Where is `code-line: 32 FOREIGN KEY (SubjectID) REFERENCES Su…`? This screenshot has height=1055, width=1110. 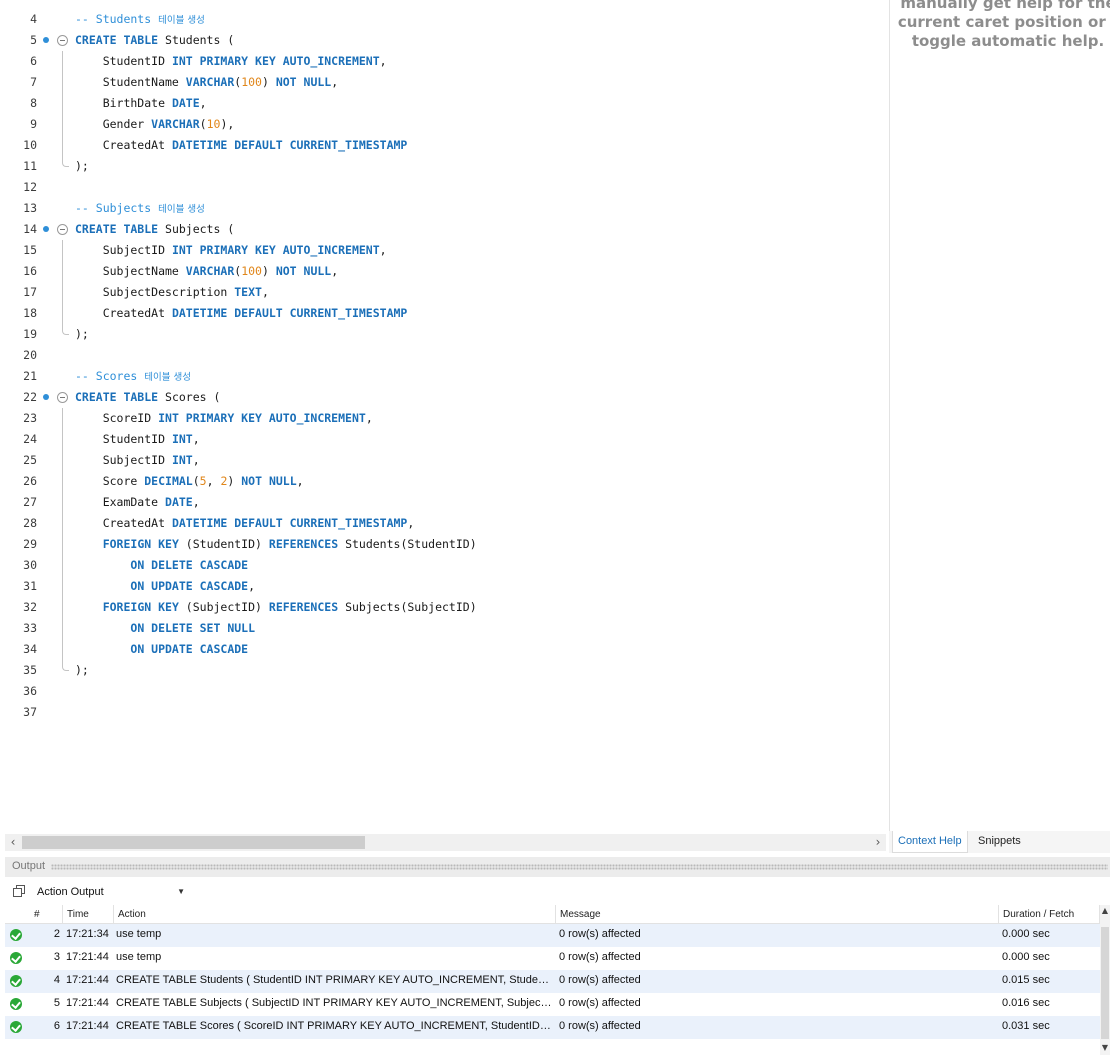 code-line: 32 FOREIGN KEY (SubjectID) REFERENCES Su… is located at coordinates (445, 607).